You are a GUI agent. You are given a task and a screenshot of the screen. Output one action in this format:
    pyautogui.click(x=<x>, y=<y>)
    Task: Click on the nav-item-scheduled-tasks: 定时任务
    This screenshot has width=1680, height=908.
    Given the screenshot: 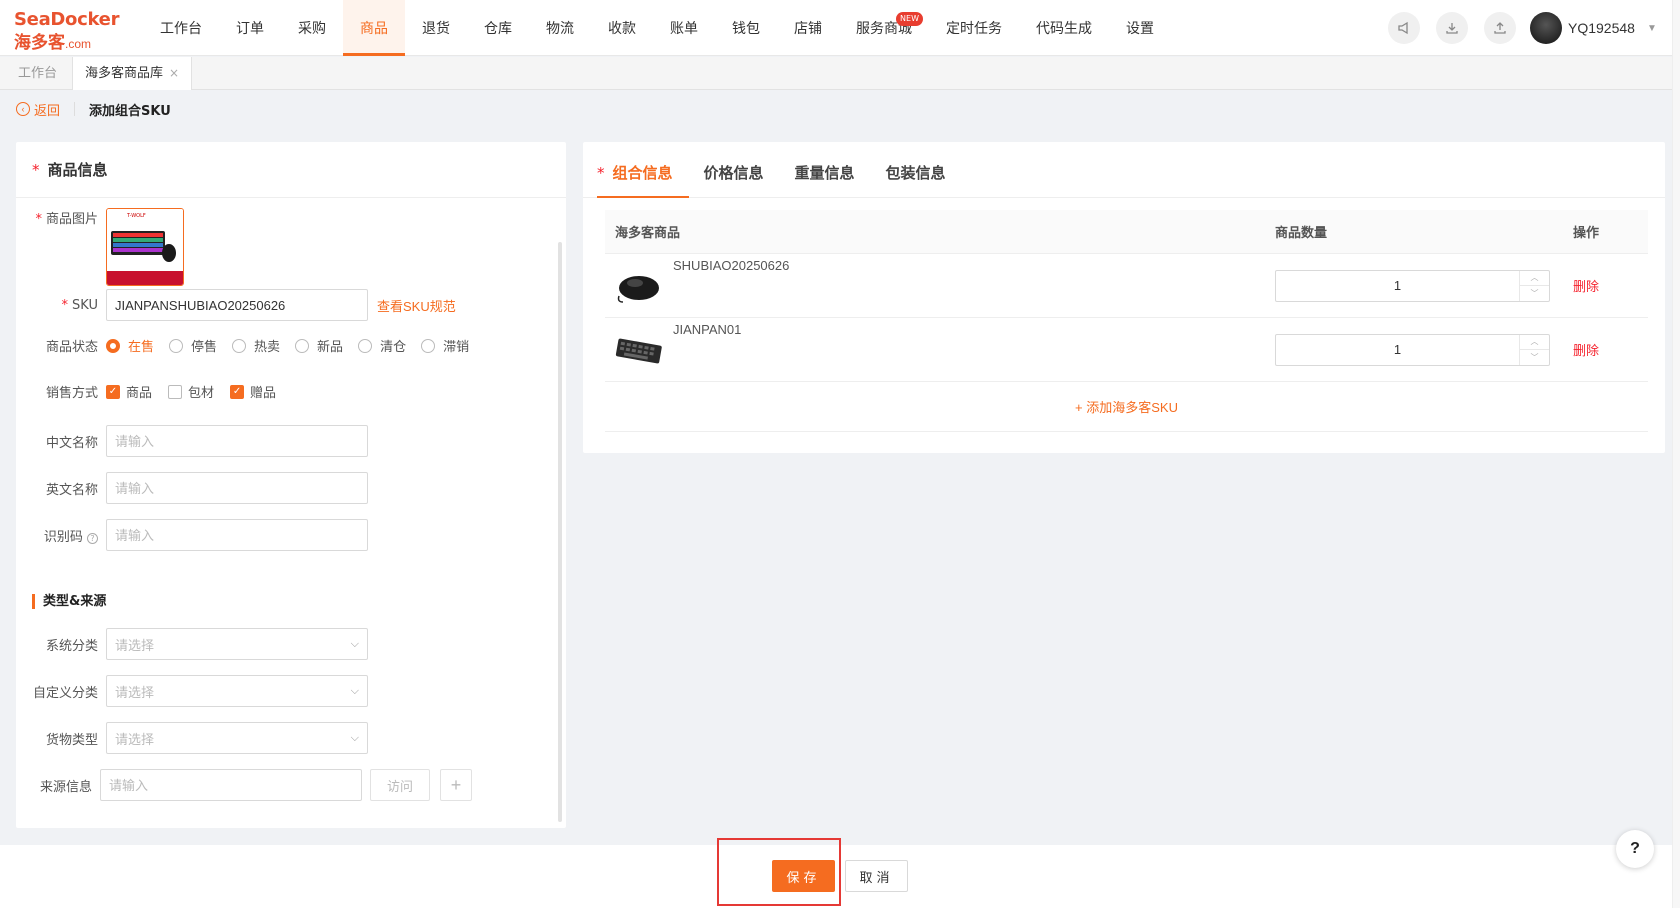 What is the action you would take?
    pyautogui.click(x=974, y=28)
    